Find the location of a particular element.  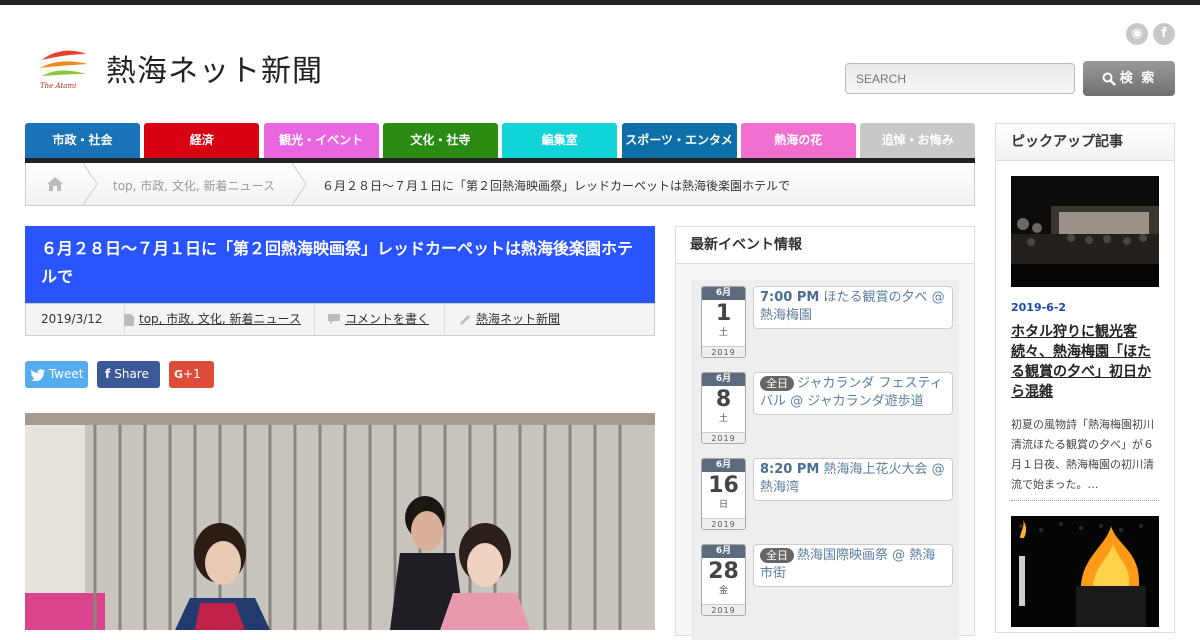

search-input is located at coordinates (960, 78).